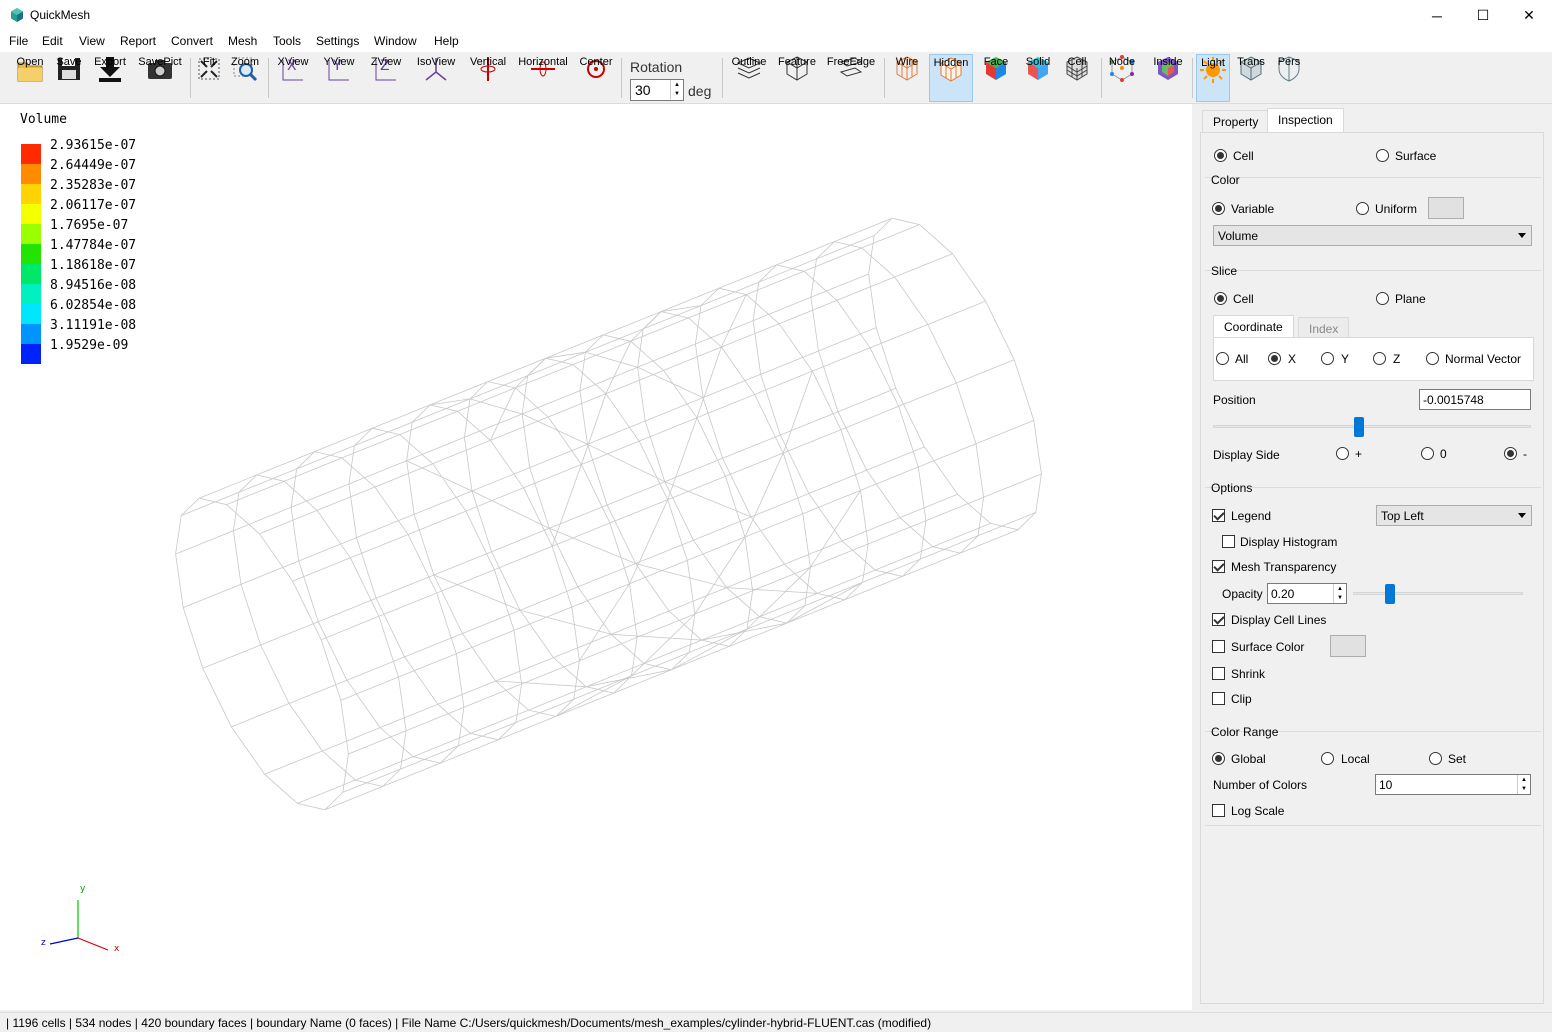  What do you see at coordinates (160, 78) in the screenshot?
I see `savepict-button: SavePict` at bounding box center [160, 78].